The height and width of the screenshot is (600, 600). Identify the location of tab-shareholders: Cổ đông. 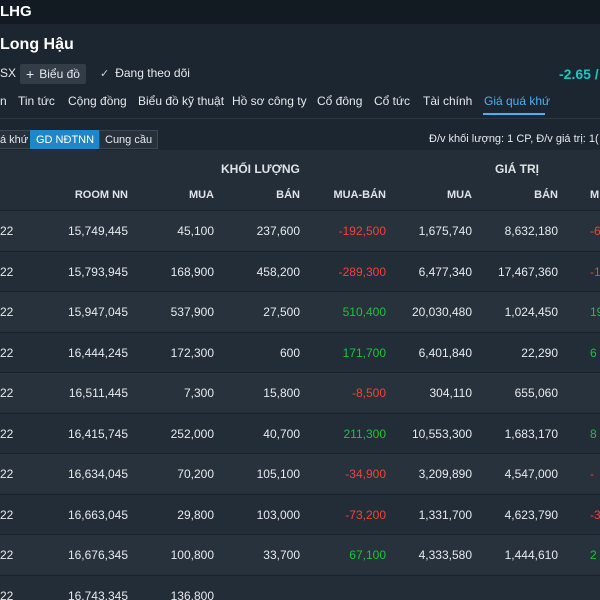
(339, 101).